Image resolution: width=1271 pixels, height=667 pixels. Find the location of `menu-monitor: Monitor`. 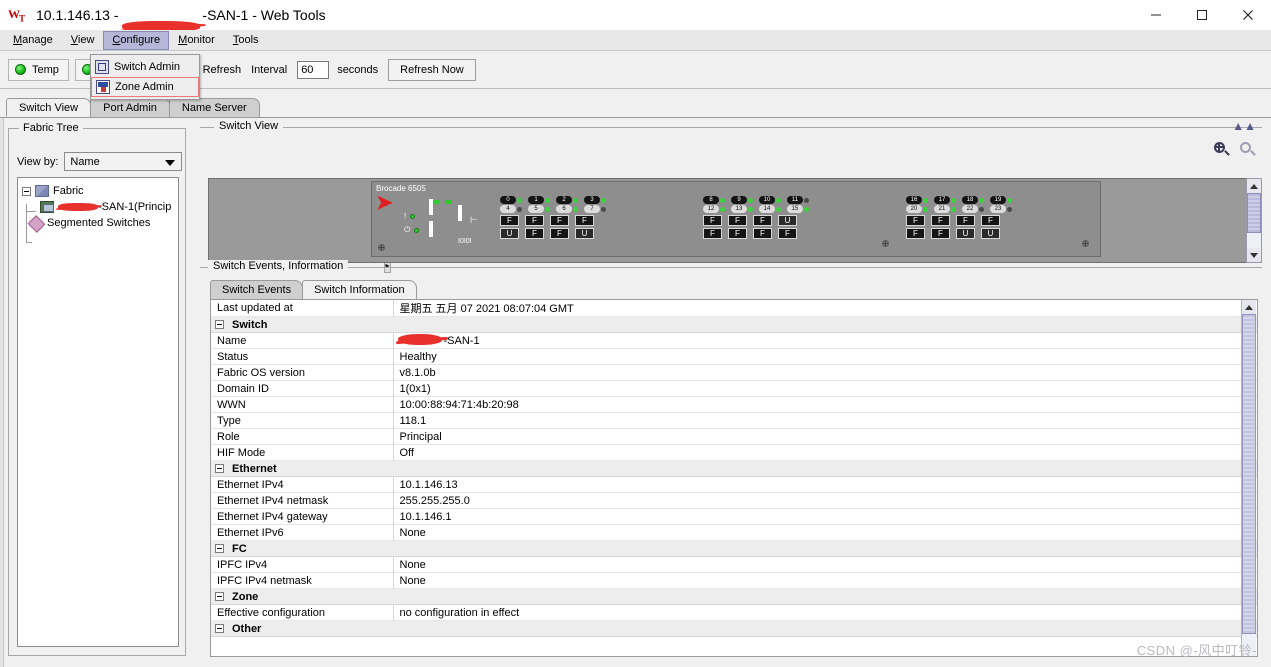

menu-monitor: Monitor is located at coordinates (196, 40).